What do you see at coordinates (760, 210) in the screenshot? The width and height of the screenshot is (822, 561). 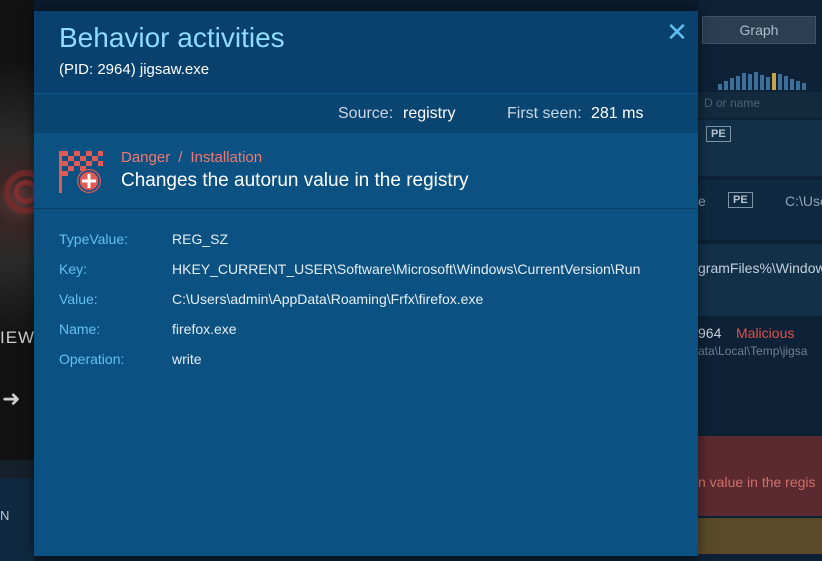 I see `background-row: e PE C:\Use` at bounding box center [760, 210].